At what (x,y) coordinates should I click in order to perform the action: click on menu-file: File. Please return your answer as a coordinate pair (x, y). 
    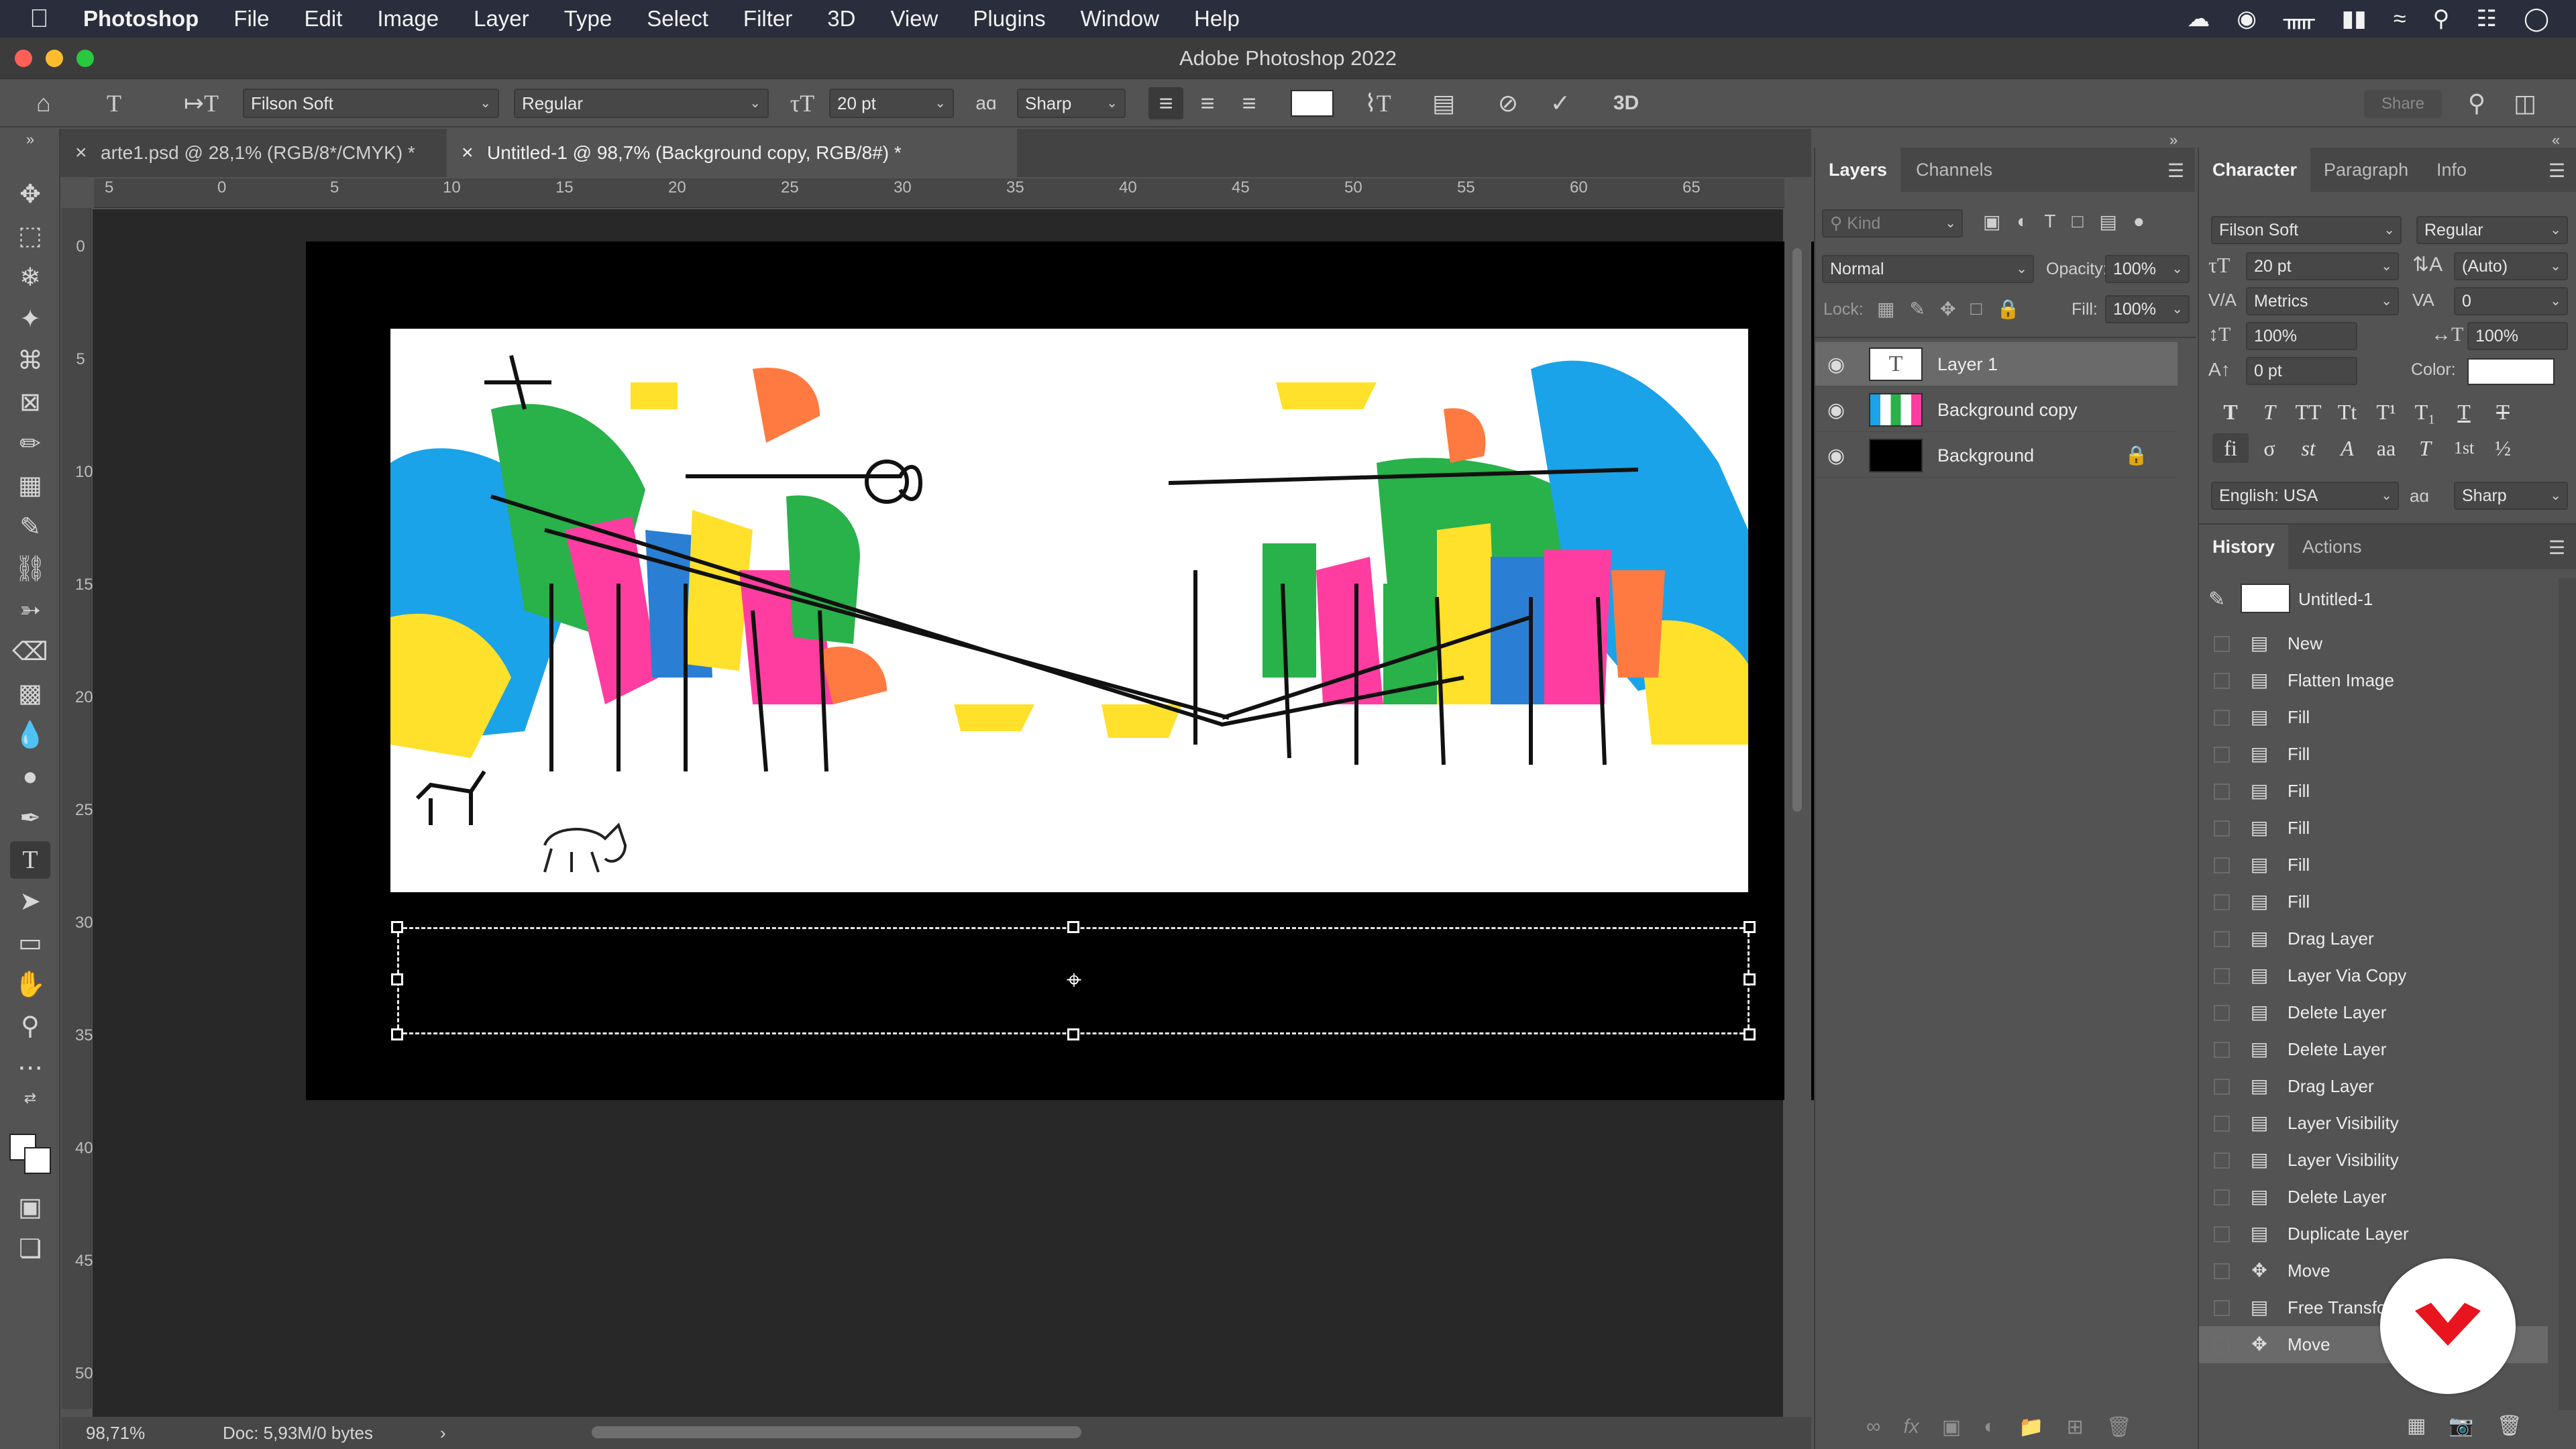
    Looking at the image, I should click on (251, 19).